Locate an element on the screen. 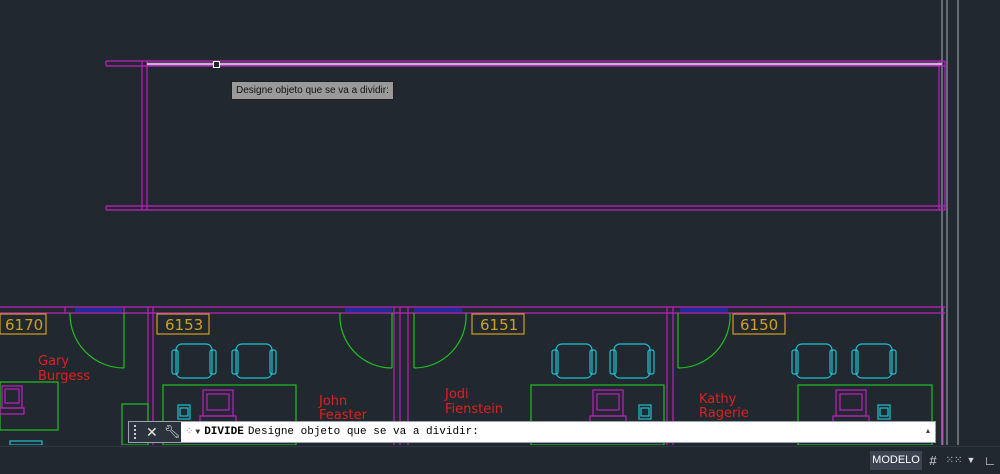 The height and width of the screenshot is (474, 1000). drag-handle-icon is located at coordinates (137, 432).